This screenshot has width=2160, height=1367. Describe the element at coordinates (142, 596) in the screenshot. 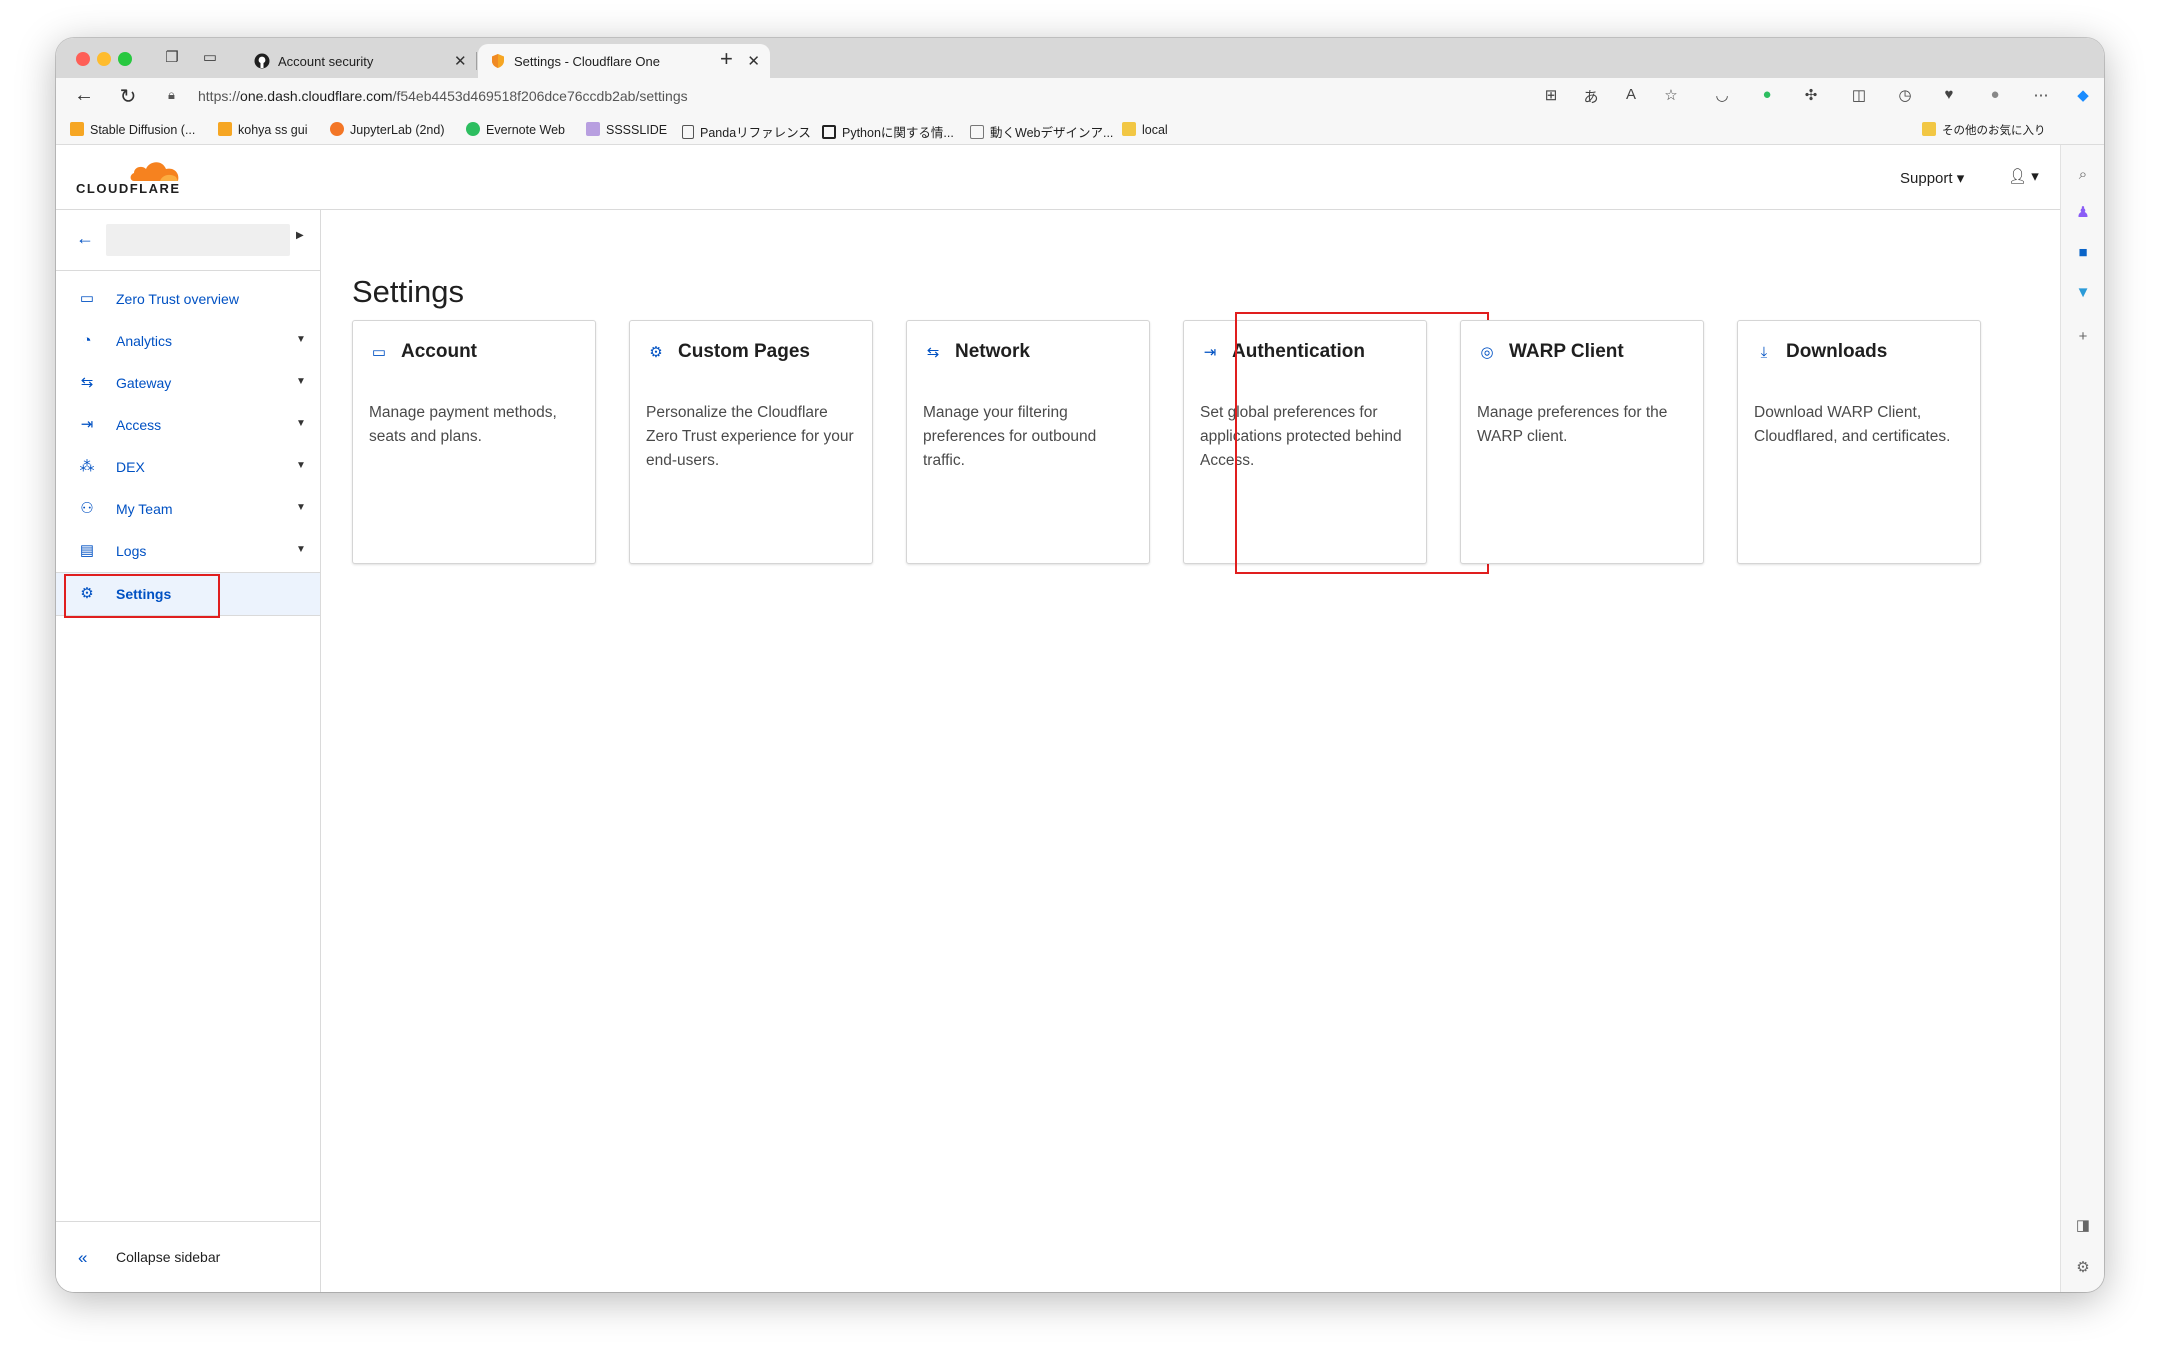

I see `highlight-box-settings` at that location.